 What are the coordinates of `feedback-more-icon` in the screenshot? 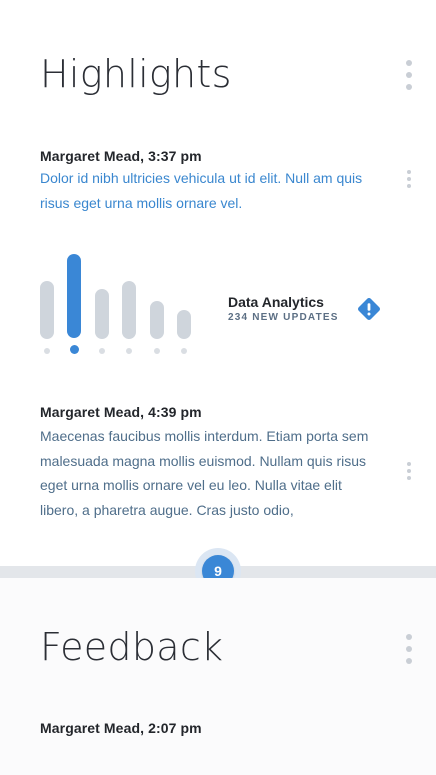 It's located at (409, 649).